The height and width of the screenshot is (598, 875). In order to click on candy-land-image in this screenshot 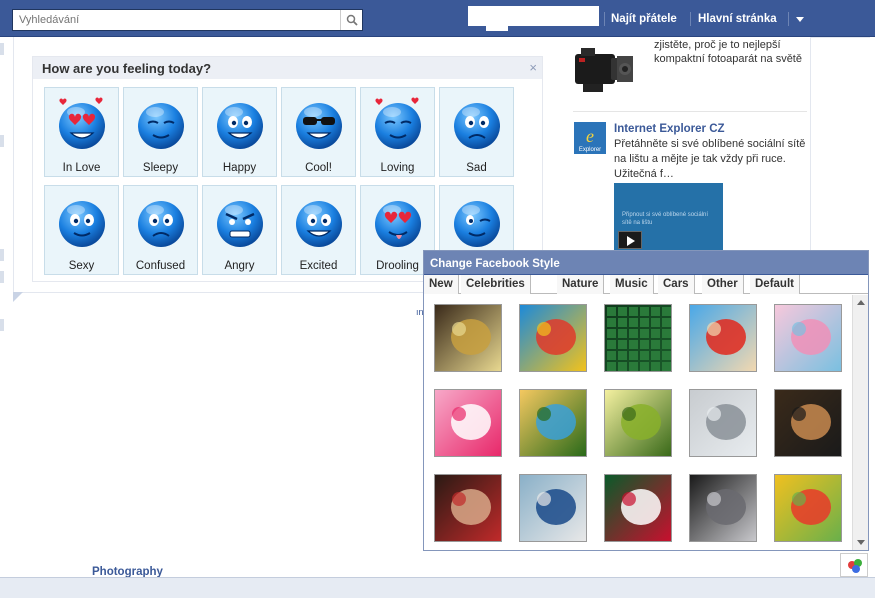, I will do `click(808, 338)`.